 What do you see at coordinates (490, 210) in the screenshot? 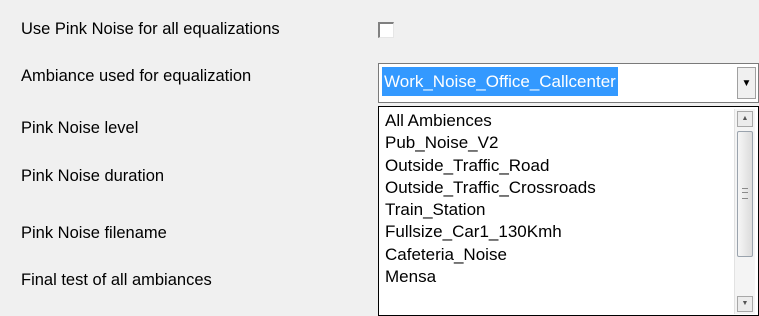
I see `list-item: Train_Station` at bounding box center [490, 210].